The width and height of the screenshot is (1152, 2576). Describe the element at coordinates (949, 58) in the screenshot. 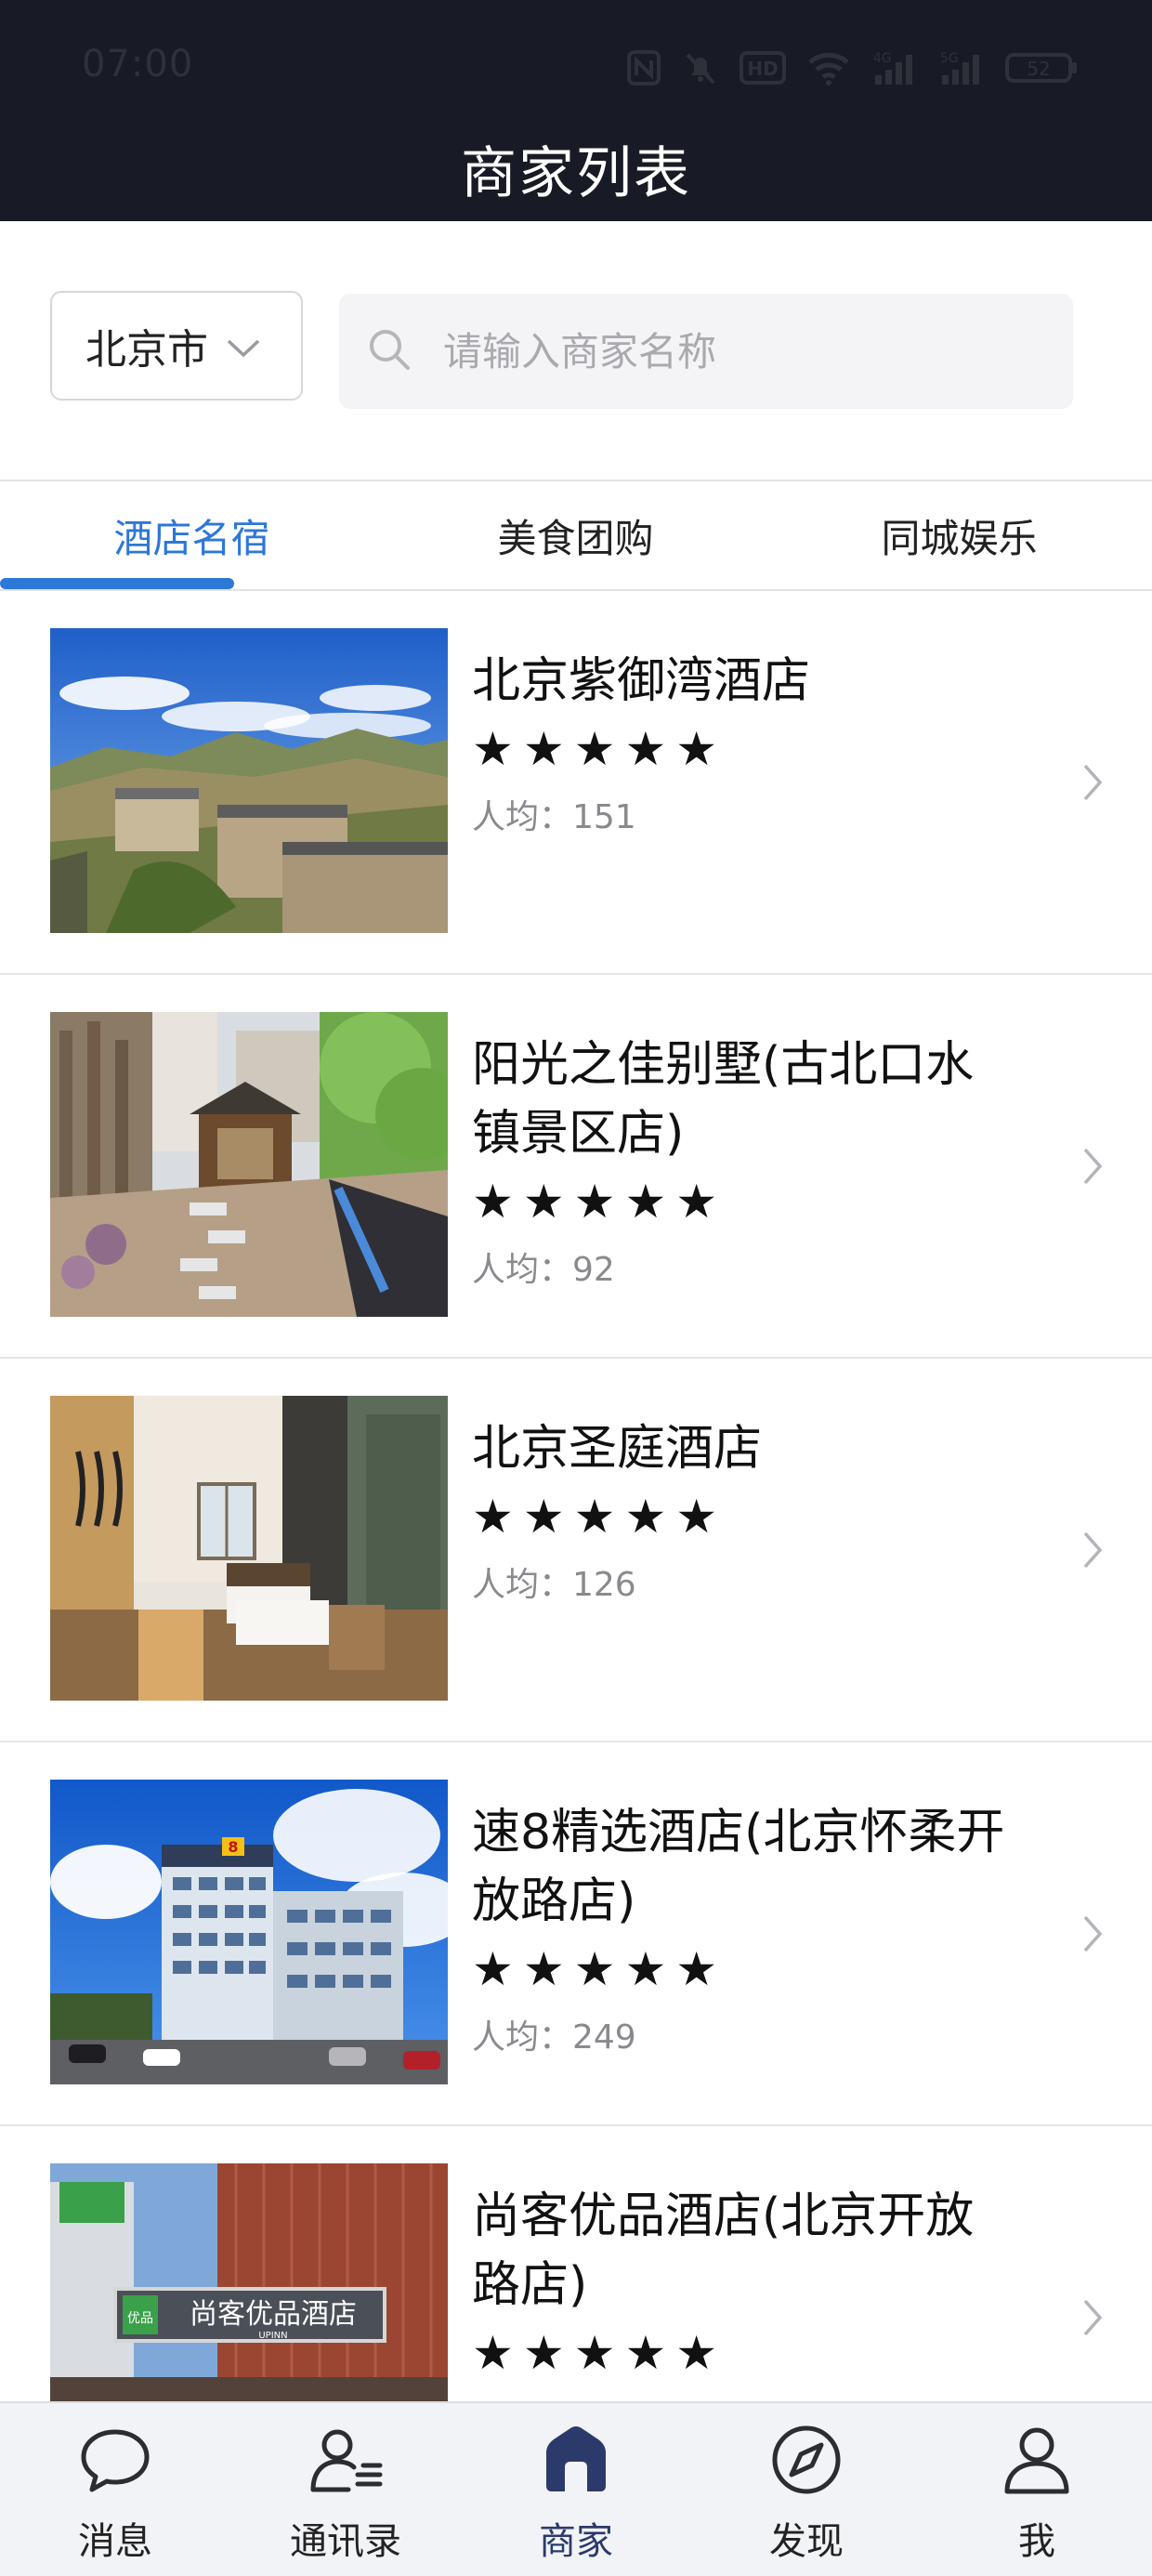

I see `network-label-5g: 5G` at that location.